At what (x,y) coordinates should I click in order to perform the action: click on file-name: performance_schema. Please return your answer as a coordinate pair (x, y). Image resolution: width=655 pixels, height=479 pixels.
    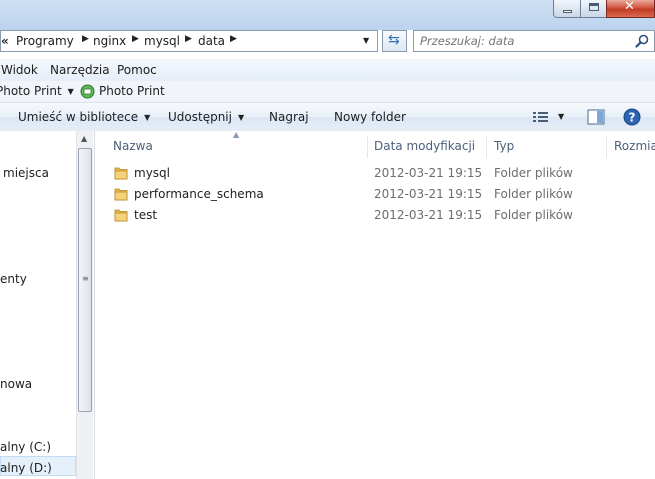
    Looking at the image, I should click on (199, 194).